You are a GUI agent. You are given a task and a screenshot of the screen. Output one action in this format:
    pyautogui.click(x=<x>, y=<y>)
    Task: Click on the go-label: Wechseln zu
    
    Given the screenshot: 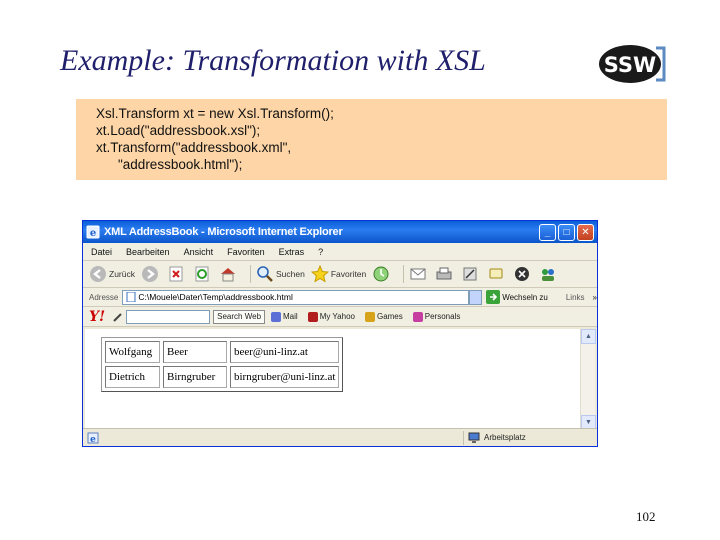 What is the action you would take?
    pyautogui.click(x=525, y=297)
    